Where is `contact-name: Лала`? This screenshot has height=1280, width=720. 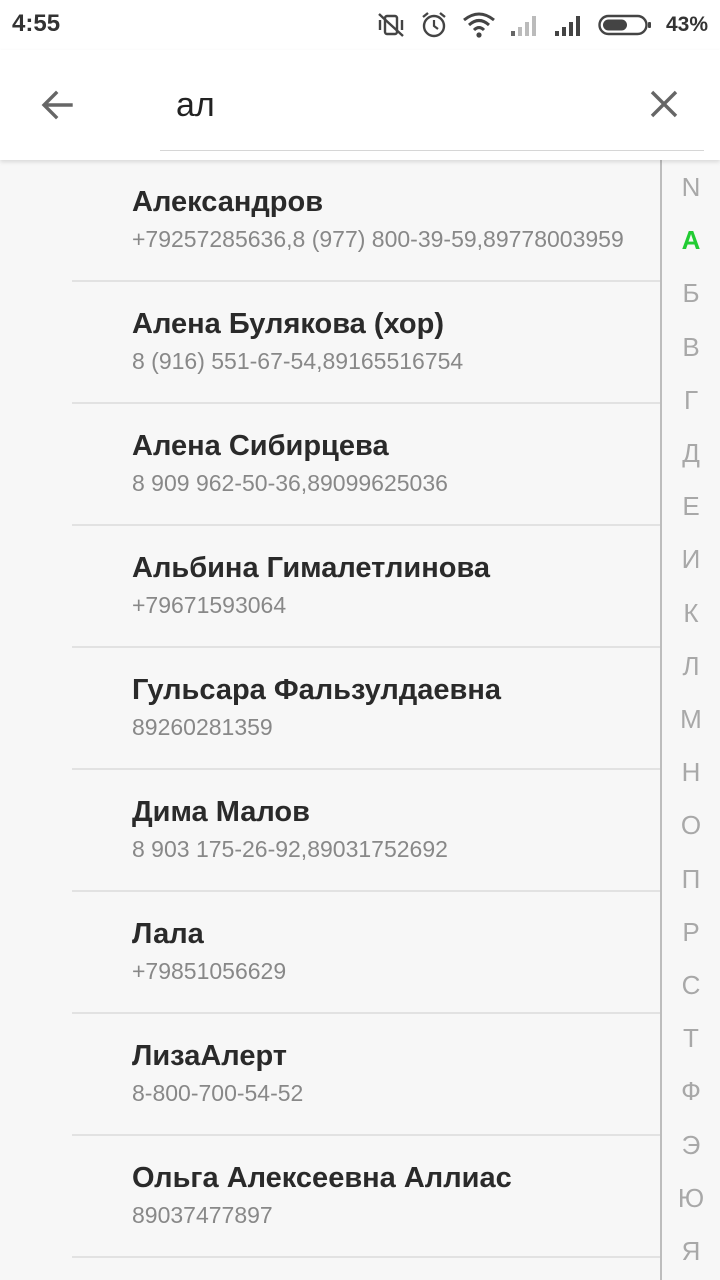 contact-name: Лала is located at coordinates (168, 934).